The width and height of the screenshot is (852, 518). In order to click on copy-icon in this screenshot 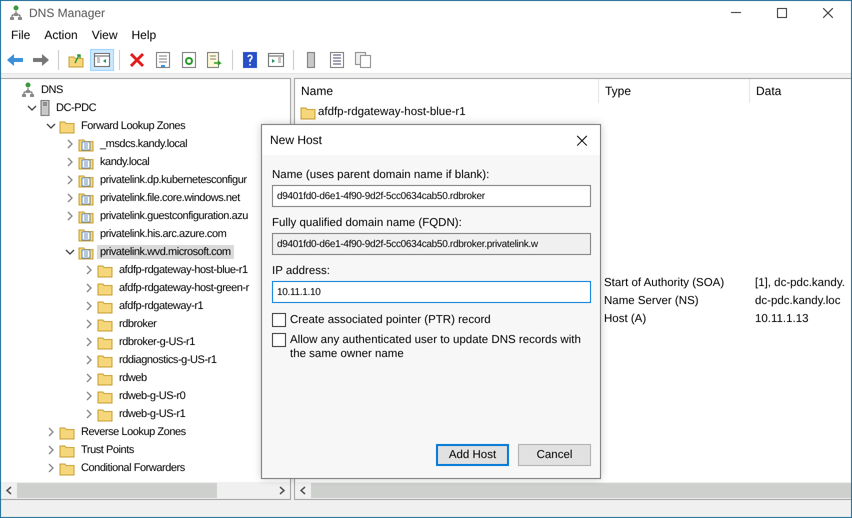, I will do `click(363, 60)`.